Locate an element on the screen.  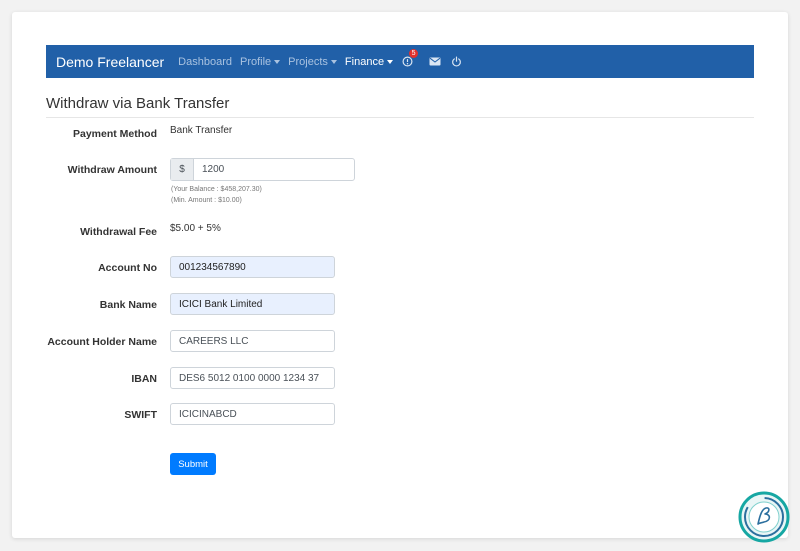
payment-method-label: Payment Method is located at coordinates (114, 134).